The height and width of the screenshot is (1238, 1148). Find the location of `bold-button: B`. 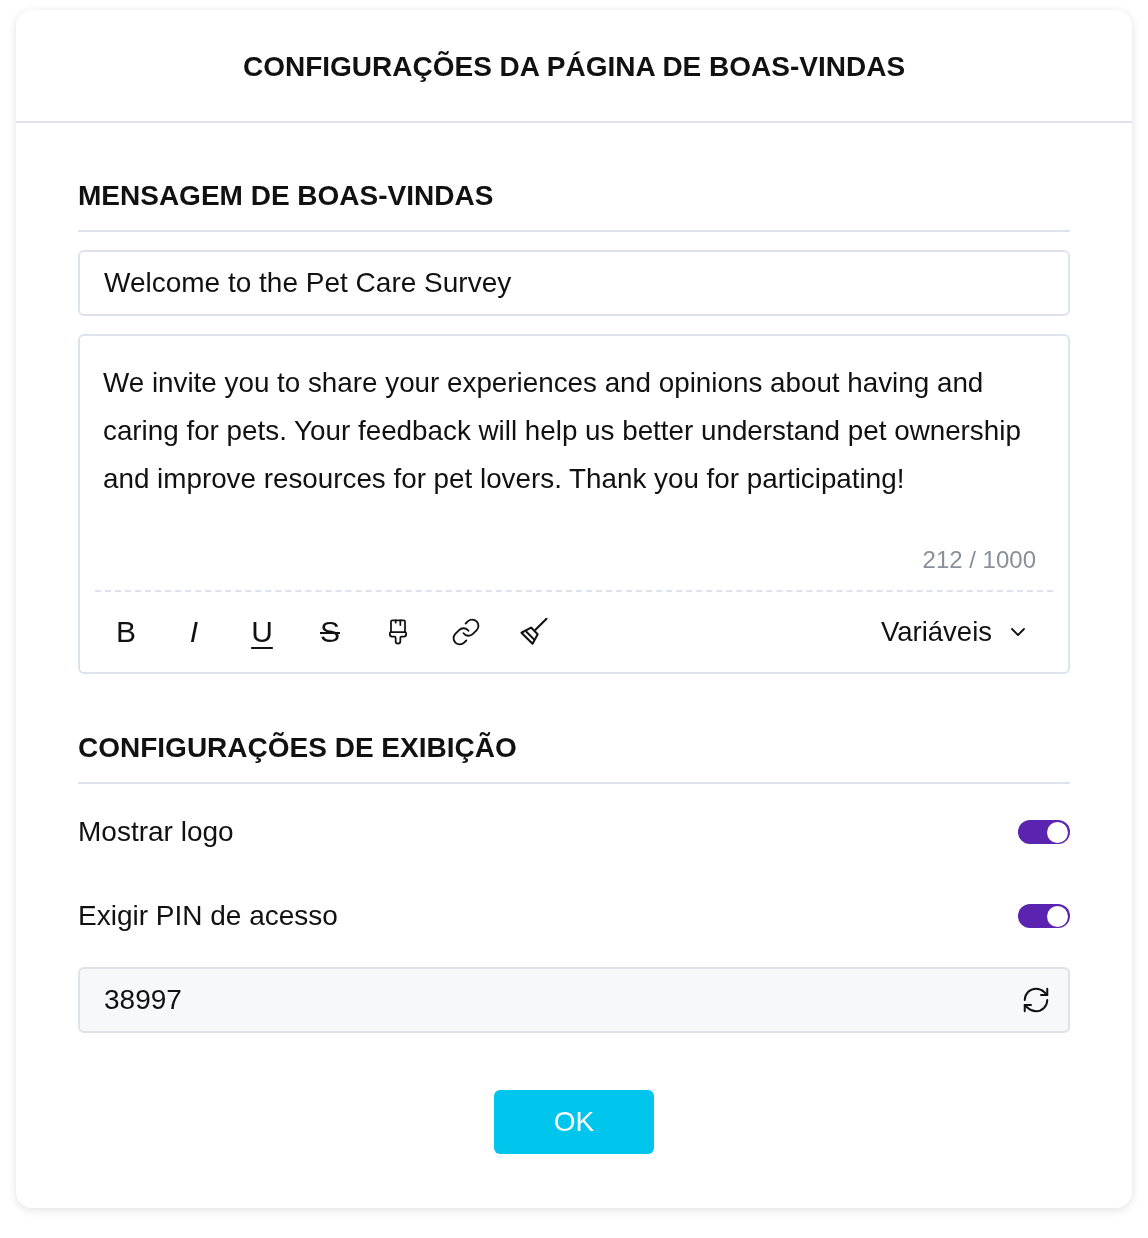

bold-button: B is located at coordinates (126, 632).